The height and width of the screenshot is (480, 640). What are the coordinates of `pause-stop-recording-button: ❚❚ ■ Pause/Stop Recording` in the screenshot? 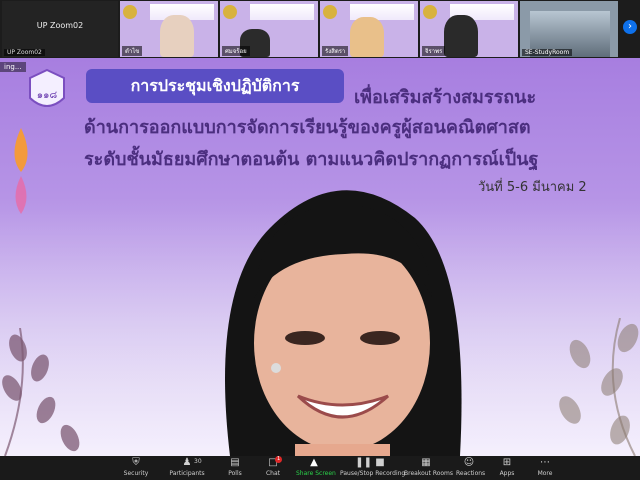 It's located at (372, 468).